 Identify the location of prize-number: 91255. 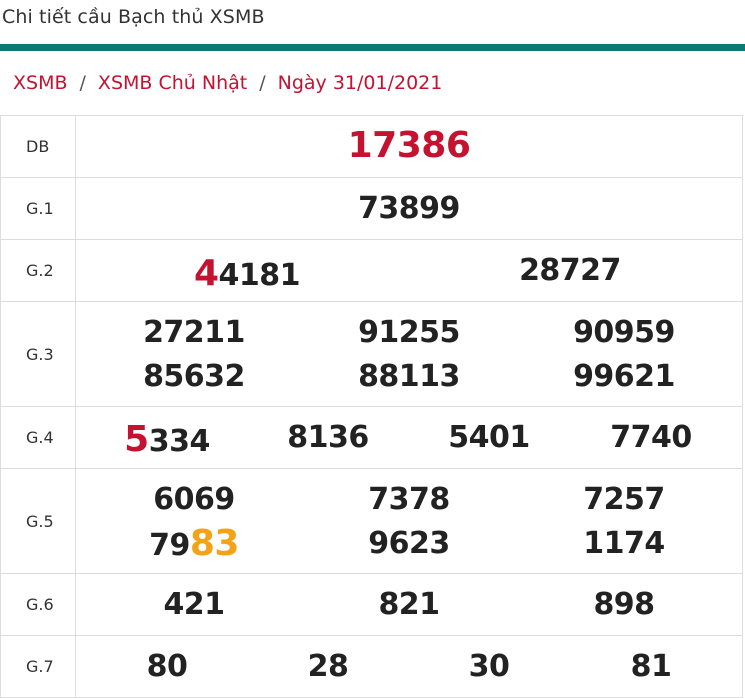
(409, 332).